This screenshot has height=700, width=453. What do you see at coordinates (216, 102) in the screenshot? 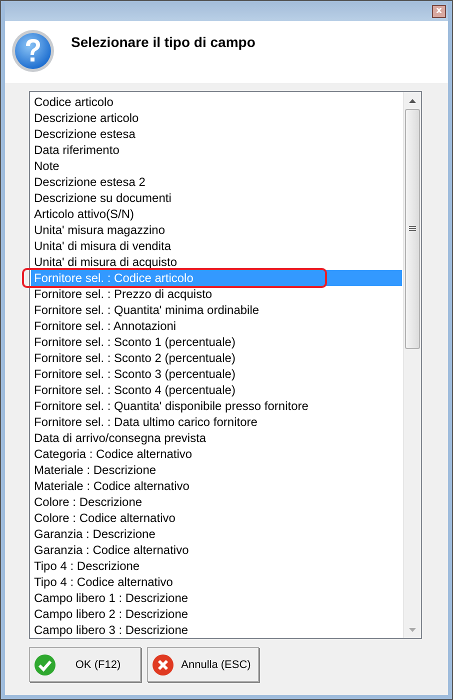
I see `list-item: Codice articolo` at bounding box center [216, 102].